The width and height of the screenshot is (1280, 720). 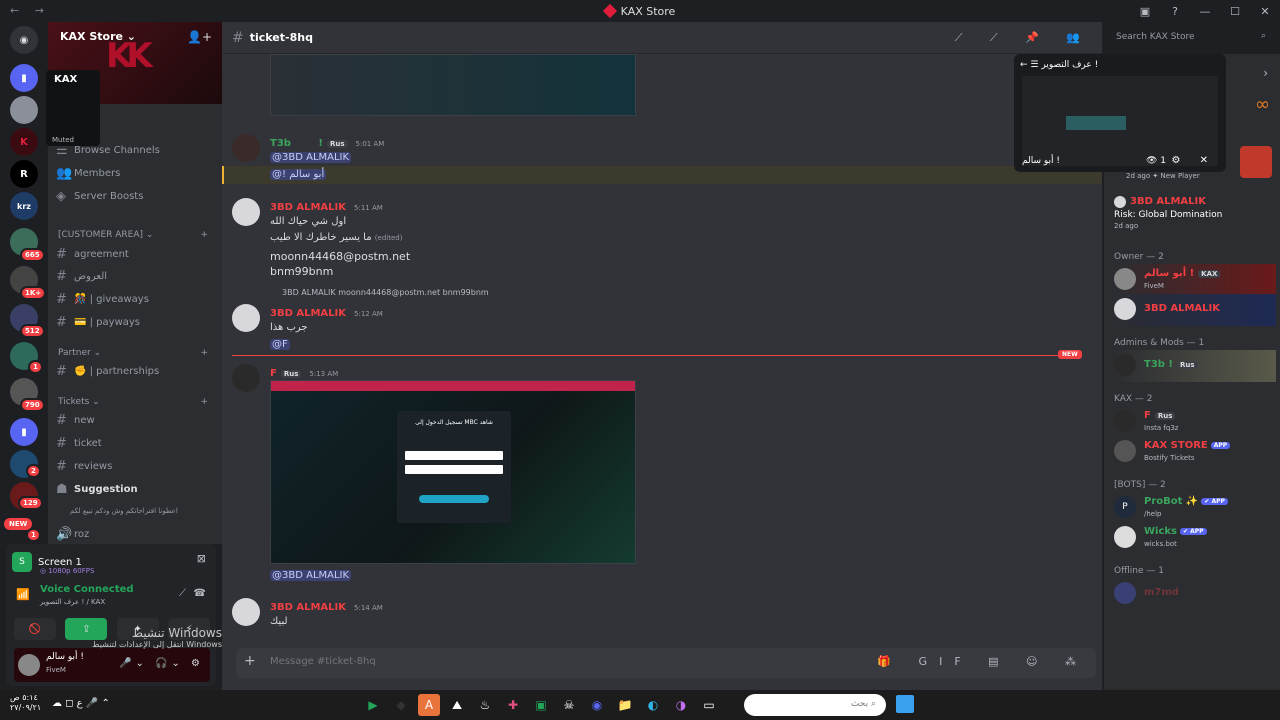 I want to click on channel-payways: # 💳 | payways, so click(x=135, y=322).